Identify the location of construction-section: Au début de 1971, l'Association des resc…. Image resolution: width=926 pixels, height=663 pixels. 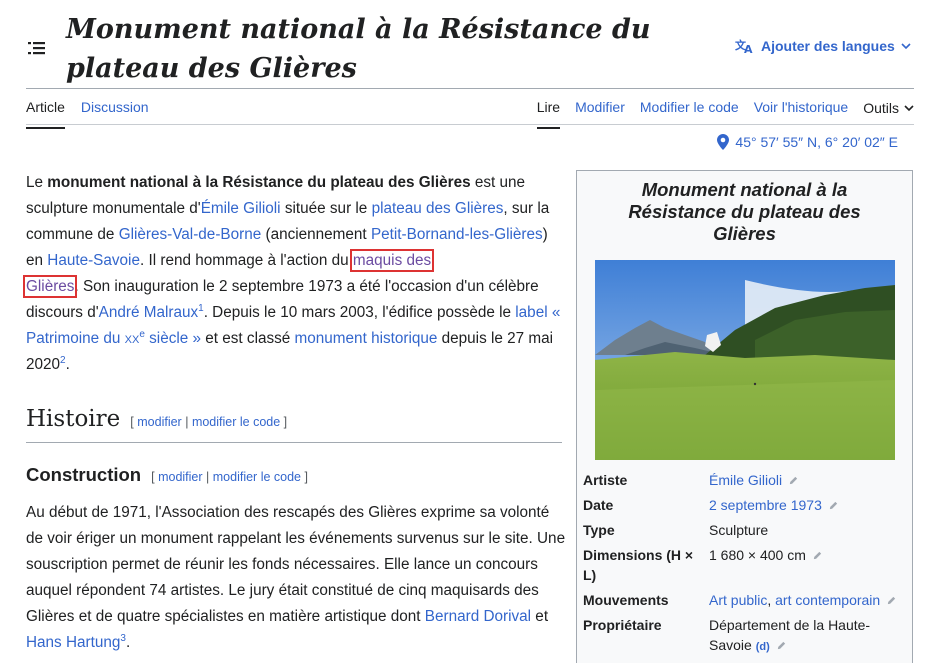
(296, 578).